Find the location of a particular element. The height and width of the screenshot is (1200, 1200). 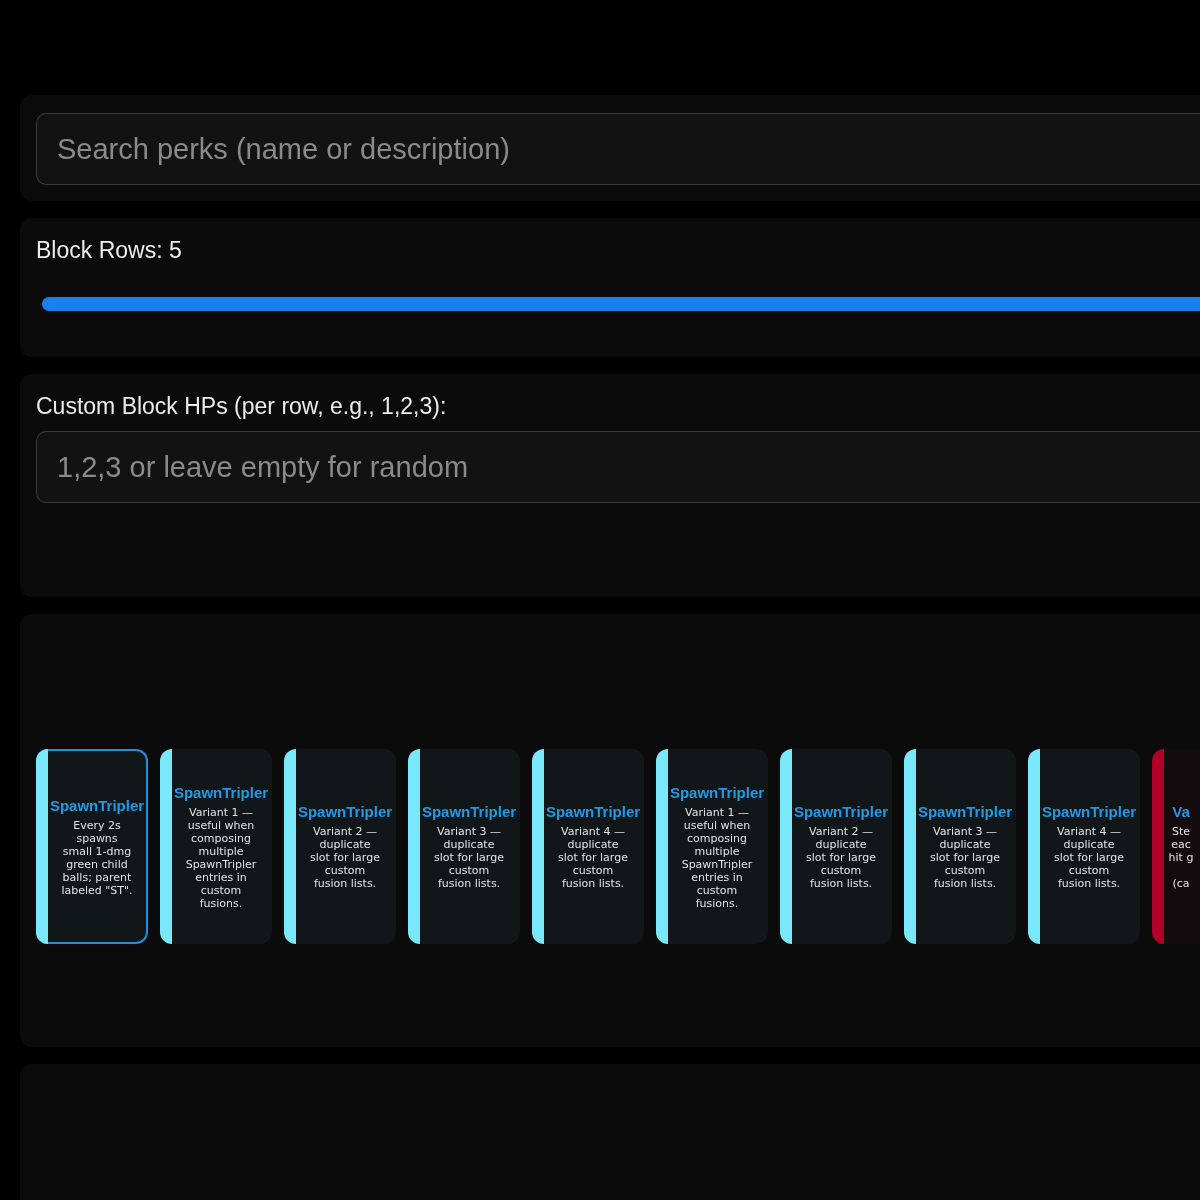

custom-hp-label: Custom Block HPs (per row, e.g., 1,2,3): is located at coordinates (241, 406).